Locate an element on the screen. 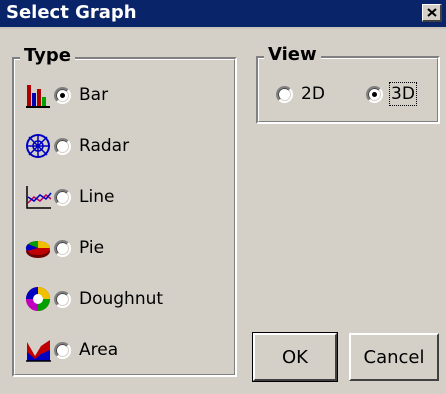 The image size is (446, 394). view-2d-label: 2D is located at coordinates (313, 94).